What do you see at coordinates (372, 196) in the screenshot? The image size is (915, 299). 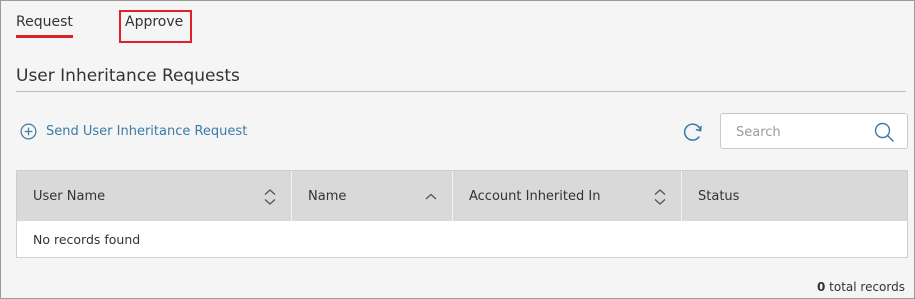 I see `column-header-name: Name` at bounding box center [372, 196].